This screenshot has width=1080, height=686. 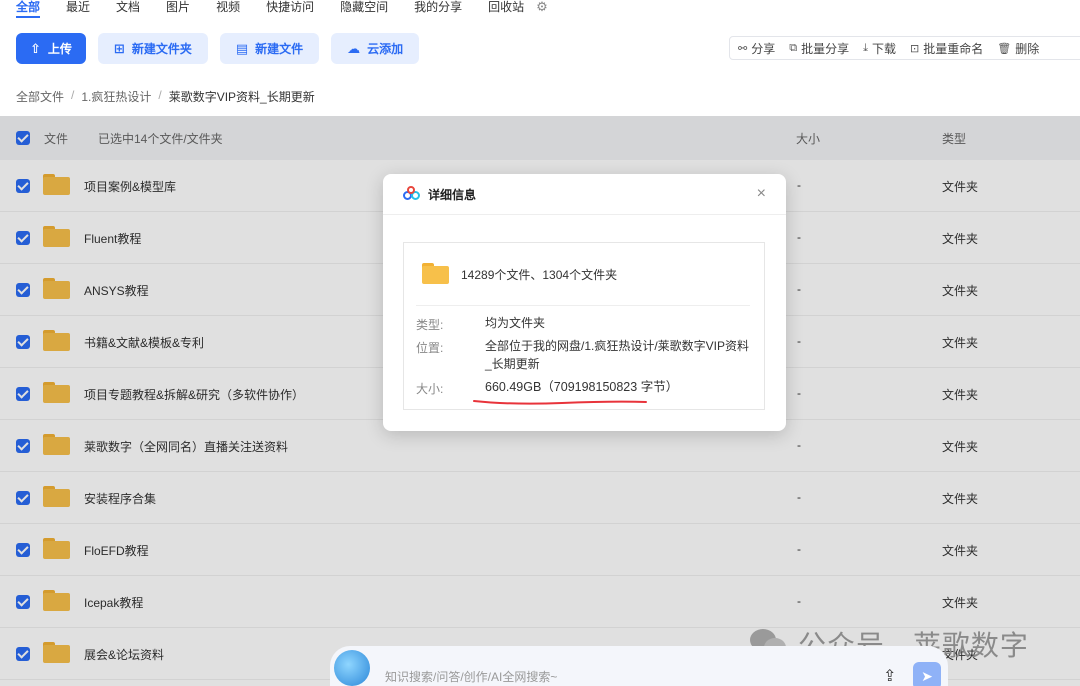 I want to click on batch-share-button: ⧉ 批量分享, so click(x=819, y=48).